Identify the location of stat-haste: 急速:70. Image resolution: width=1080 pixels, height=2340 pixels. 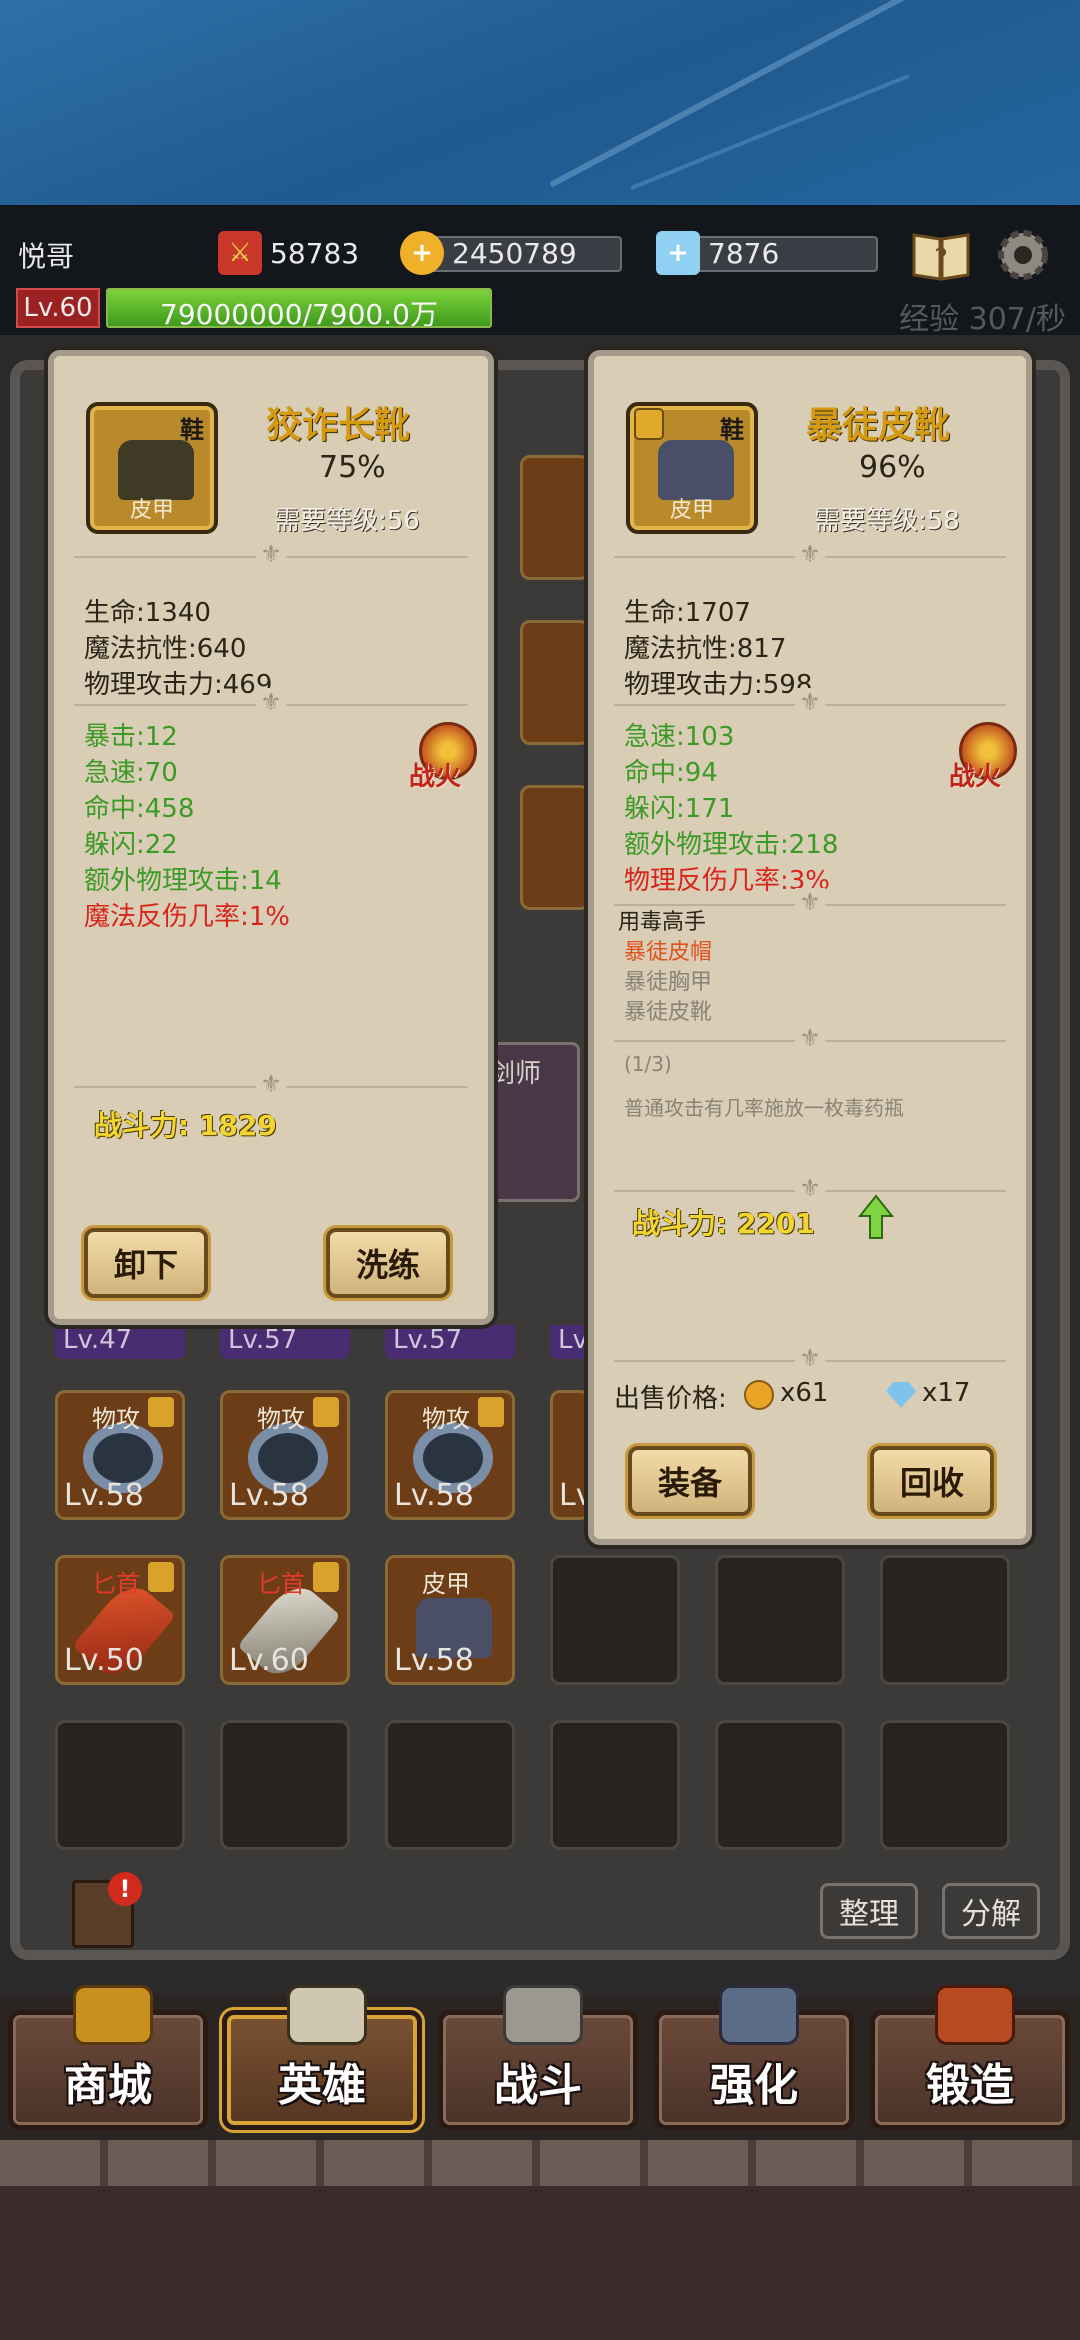
(131, 773).